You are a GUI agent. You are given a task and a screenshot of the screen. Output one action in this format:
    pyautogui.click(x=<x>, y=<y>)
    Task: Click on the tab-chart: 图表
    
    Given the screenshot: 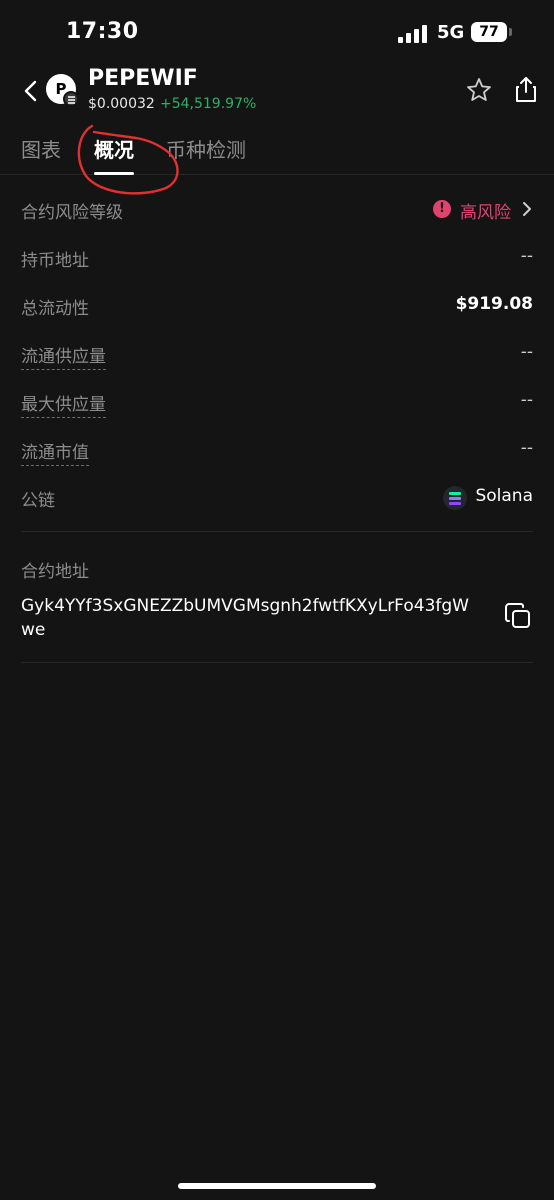 What is the action you would take?
    pyautogui.click(x=41, y=148)
    